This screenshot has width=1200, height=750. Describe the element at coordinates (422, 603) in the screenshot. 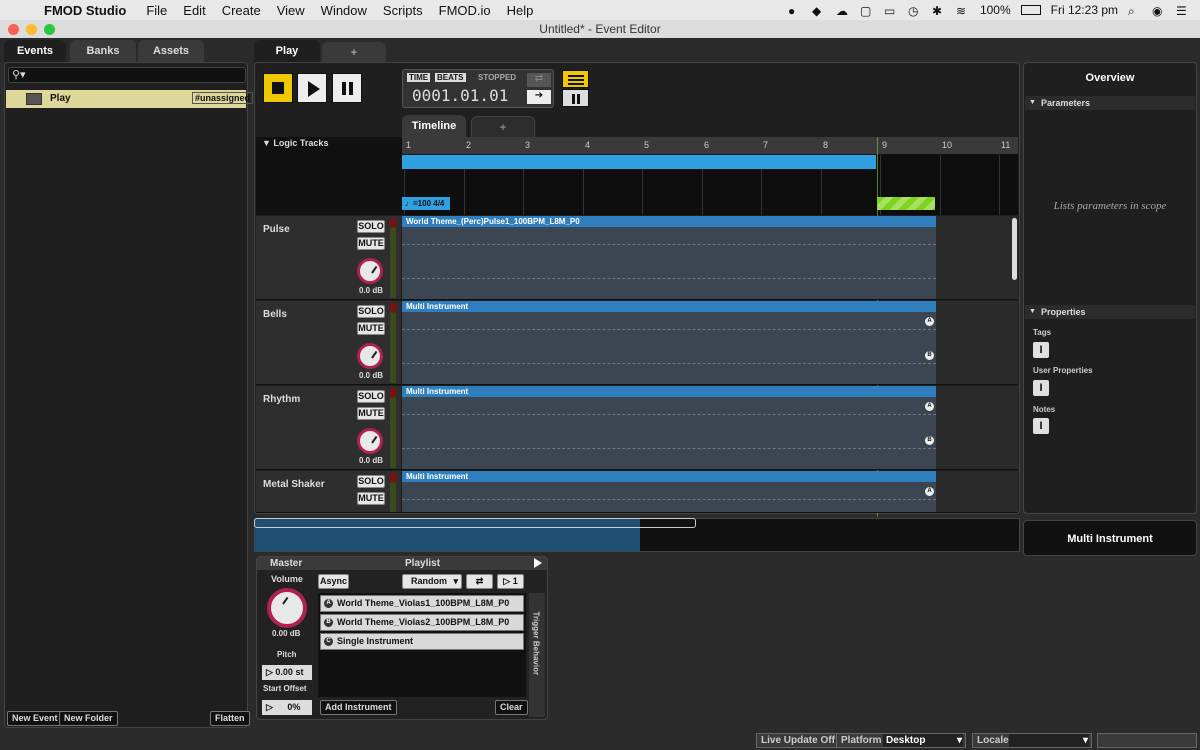

I see `playlist-item: A World Theme_Violas1_100BPM_L8M_P0` at that location.